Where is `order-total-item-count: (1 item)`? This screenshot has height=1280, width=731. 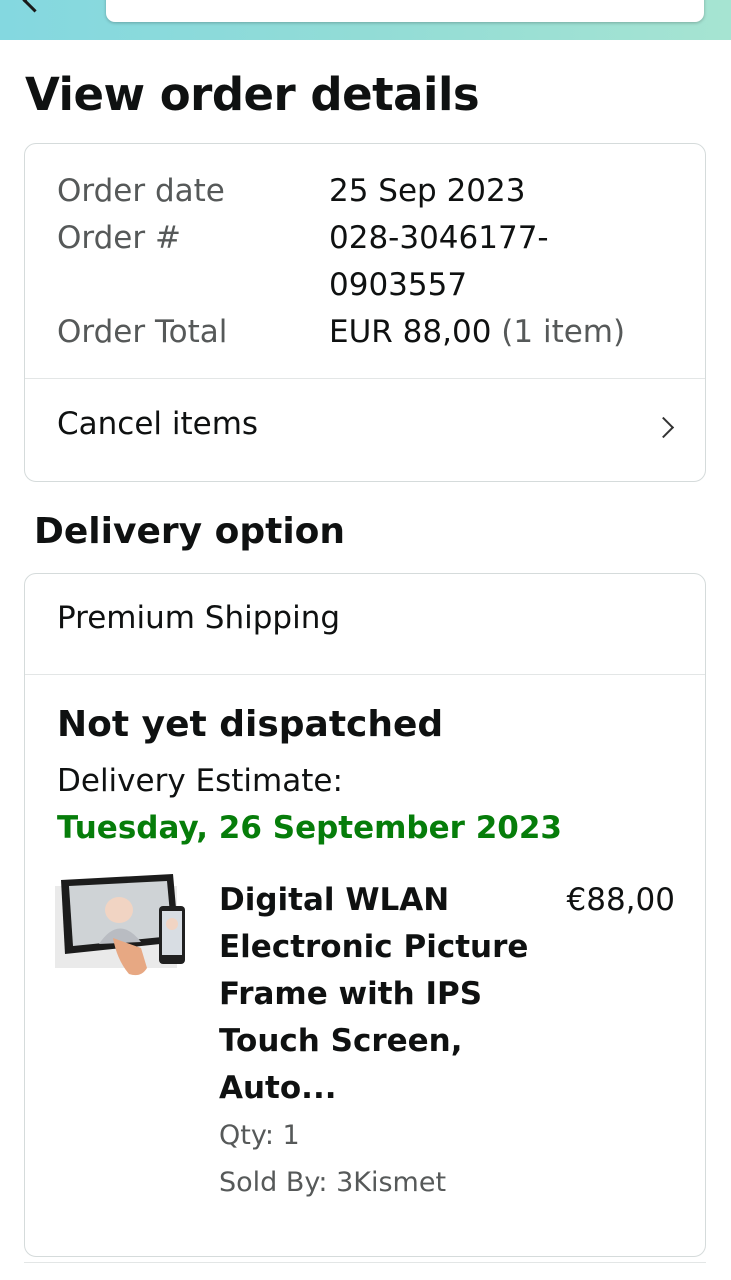
order-total-item-count: (1 item) is located at coordinates (563, 332).